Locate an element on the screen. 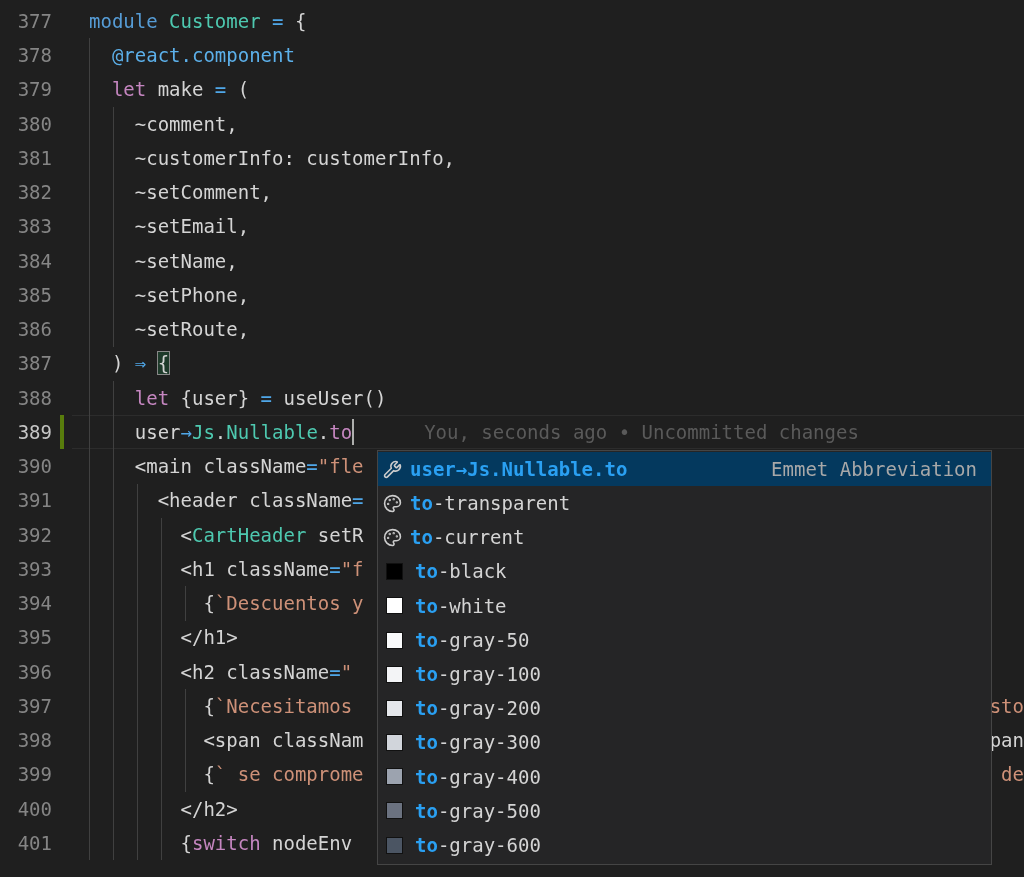 Image resolution: width=1024 pixels, height=877 pixels. code-line: {`Necesitamos is located at coordinates (277, 706).